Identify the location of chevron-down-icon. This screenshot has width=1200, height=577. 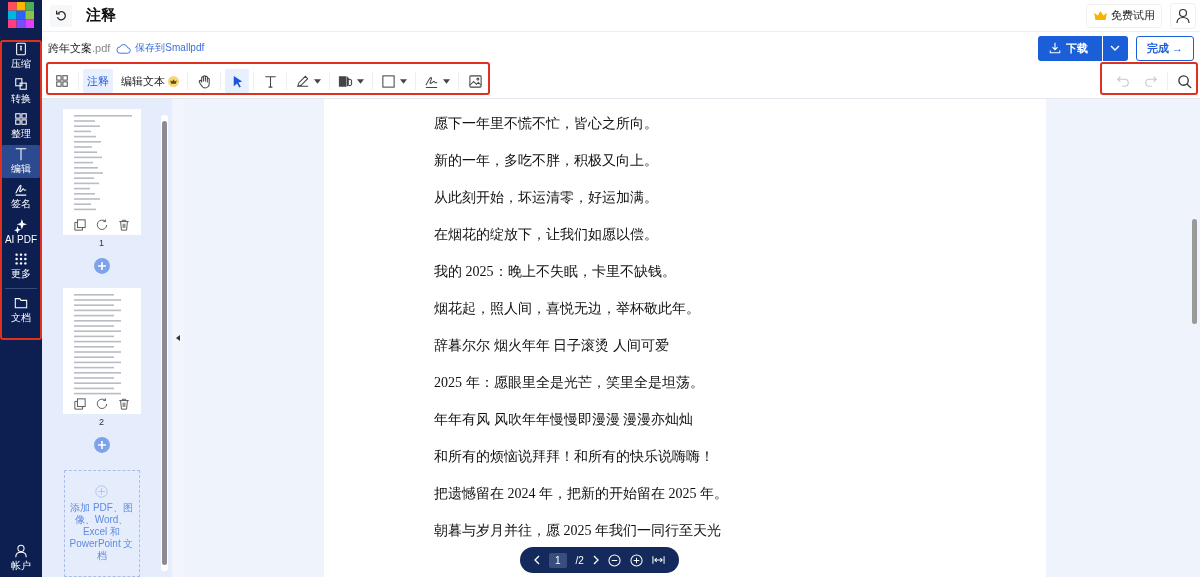
(1115, 48).